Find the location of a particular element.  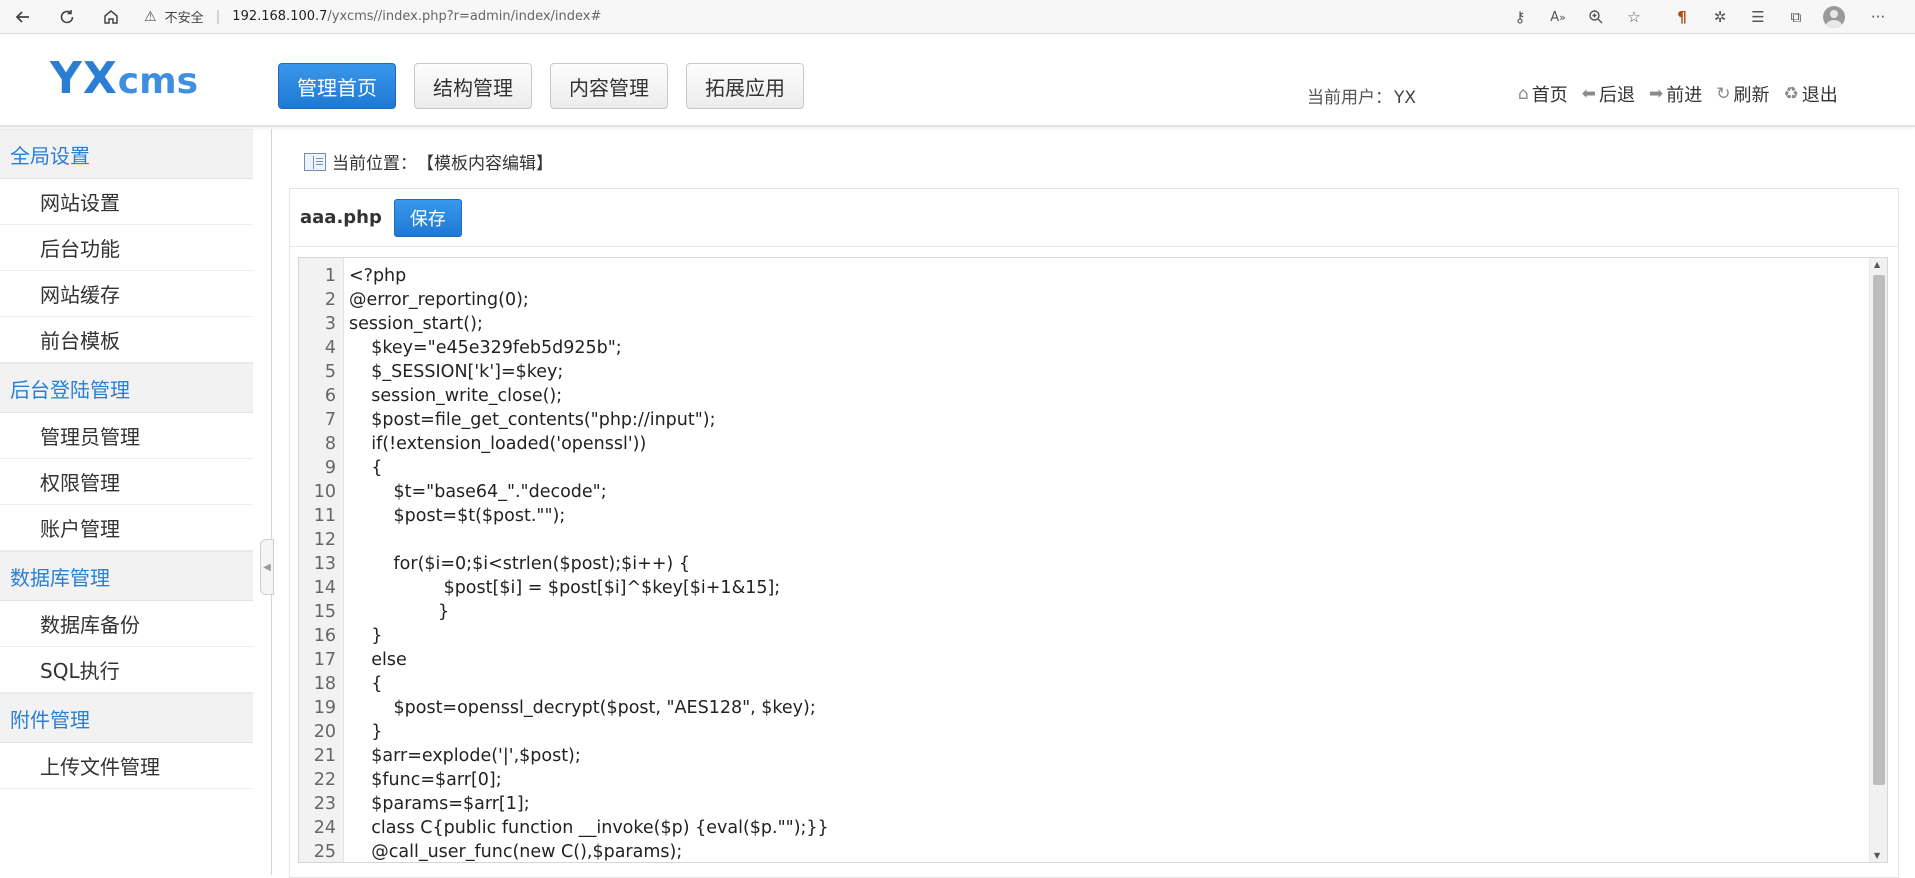

favorite-add-icon: ☆ is located at coordinates (1634, 17).